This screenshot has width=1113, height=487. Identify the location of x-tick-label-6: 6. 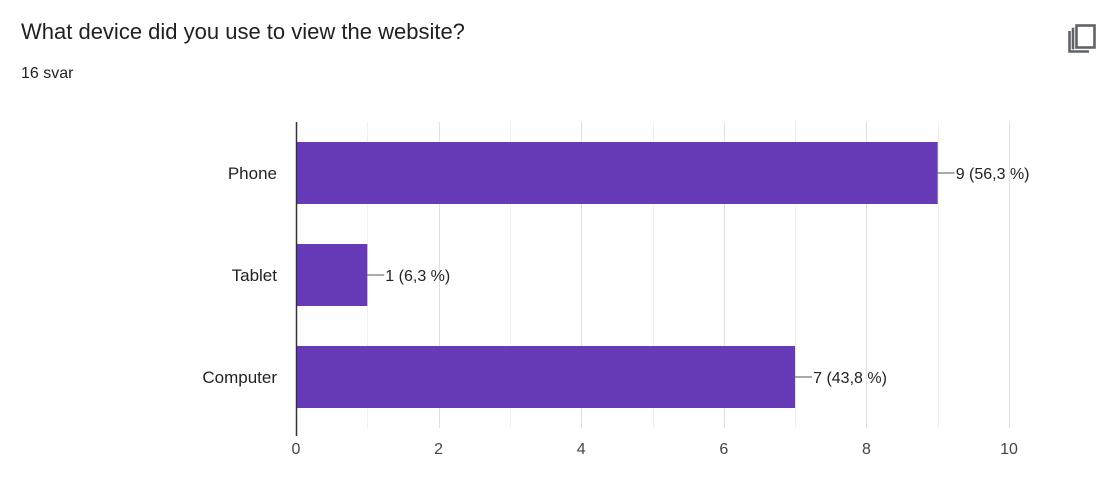
(723, 449).